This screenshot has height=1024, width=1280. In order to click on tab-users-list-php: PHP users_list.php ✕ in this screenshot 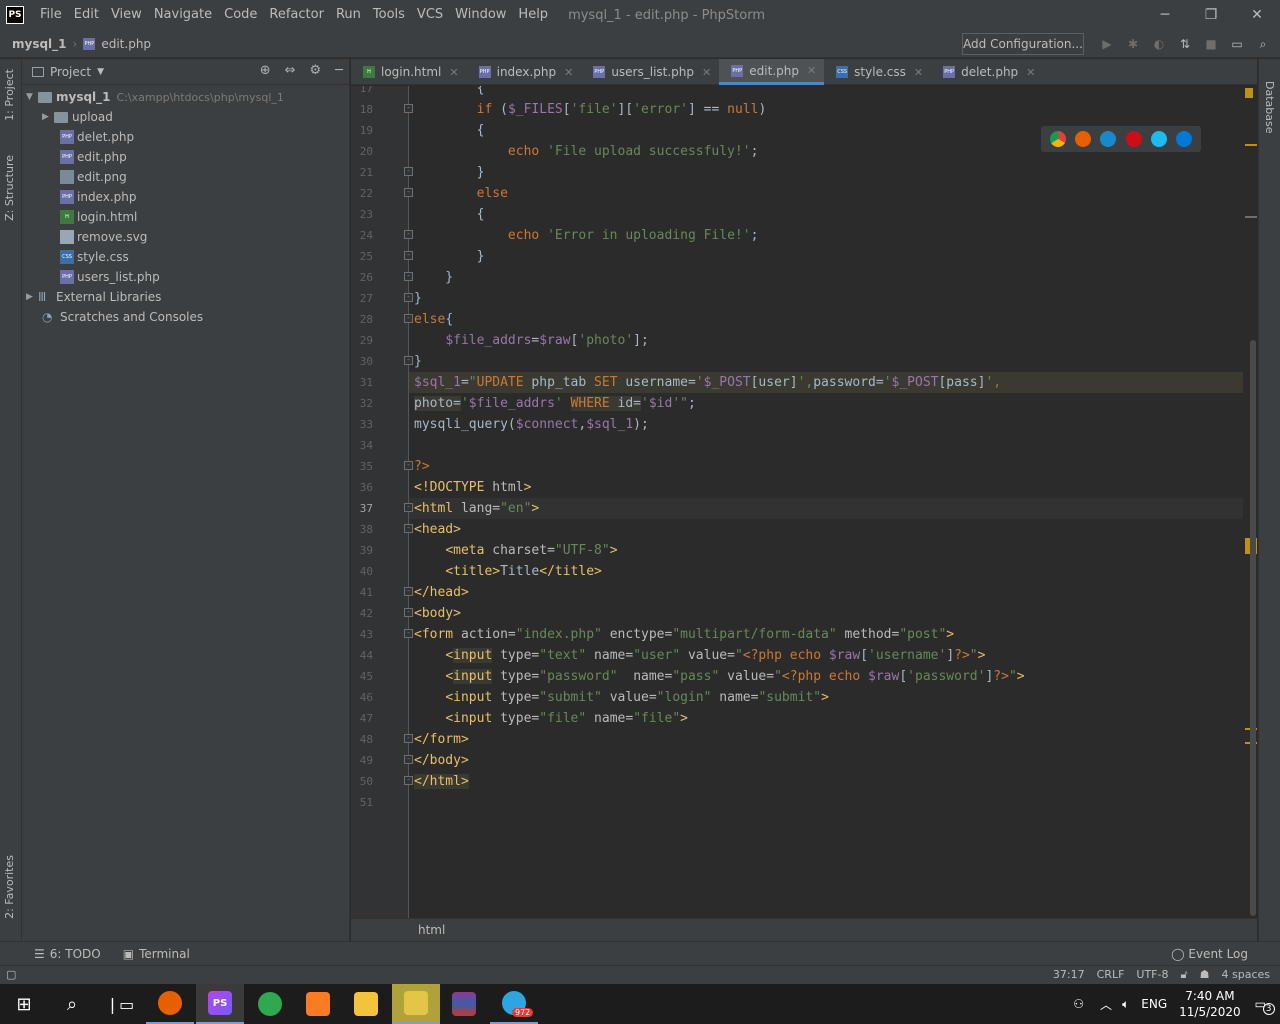, I will do `click(650, 72)`.